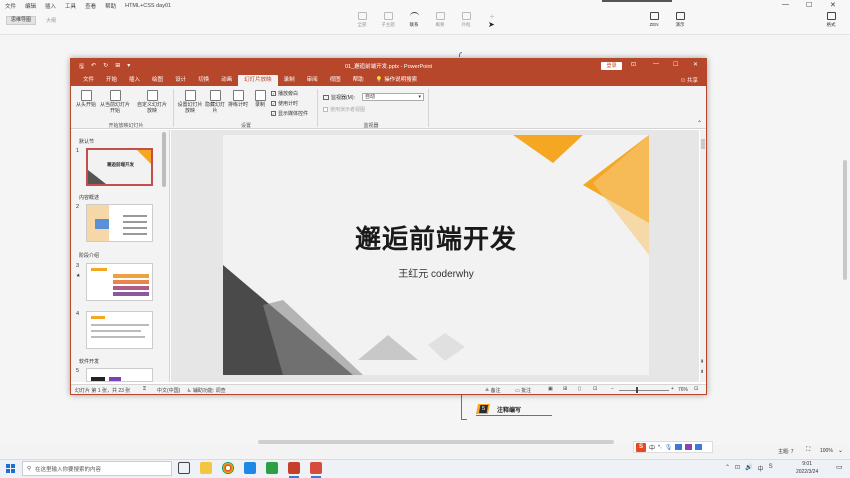 This screenshot has height=478, width=850. What do you see at coordinates (680, 20) in the screenshot?
I see `present-button: 演示` at bounding box center [680, 20].